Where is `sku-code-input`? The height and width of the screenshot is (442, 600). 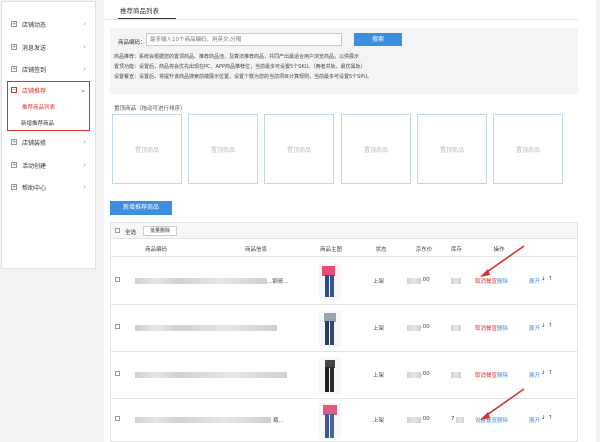
sku-code-input is located at coordinates (244, 39).